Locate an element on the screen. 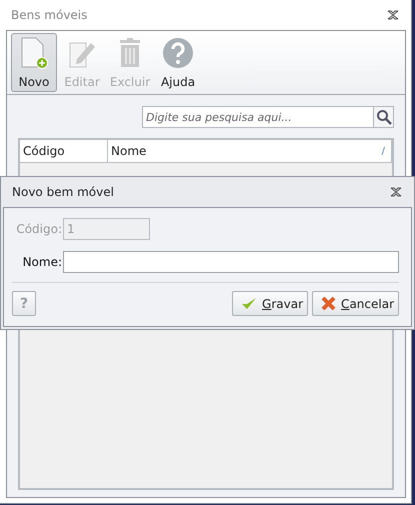 This screenshot has width=415, height=505. save-button: Gravar is located at coordinates (270, 303).